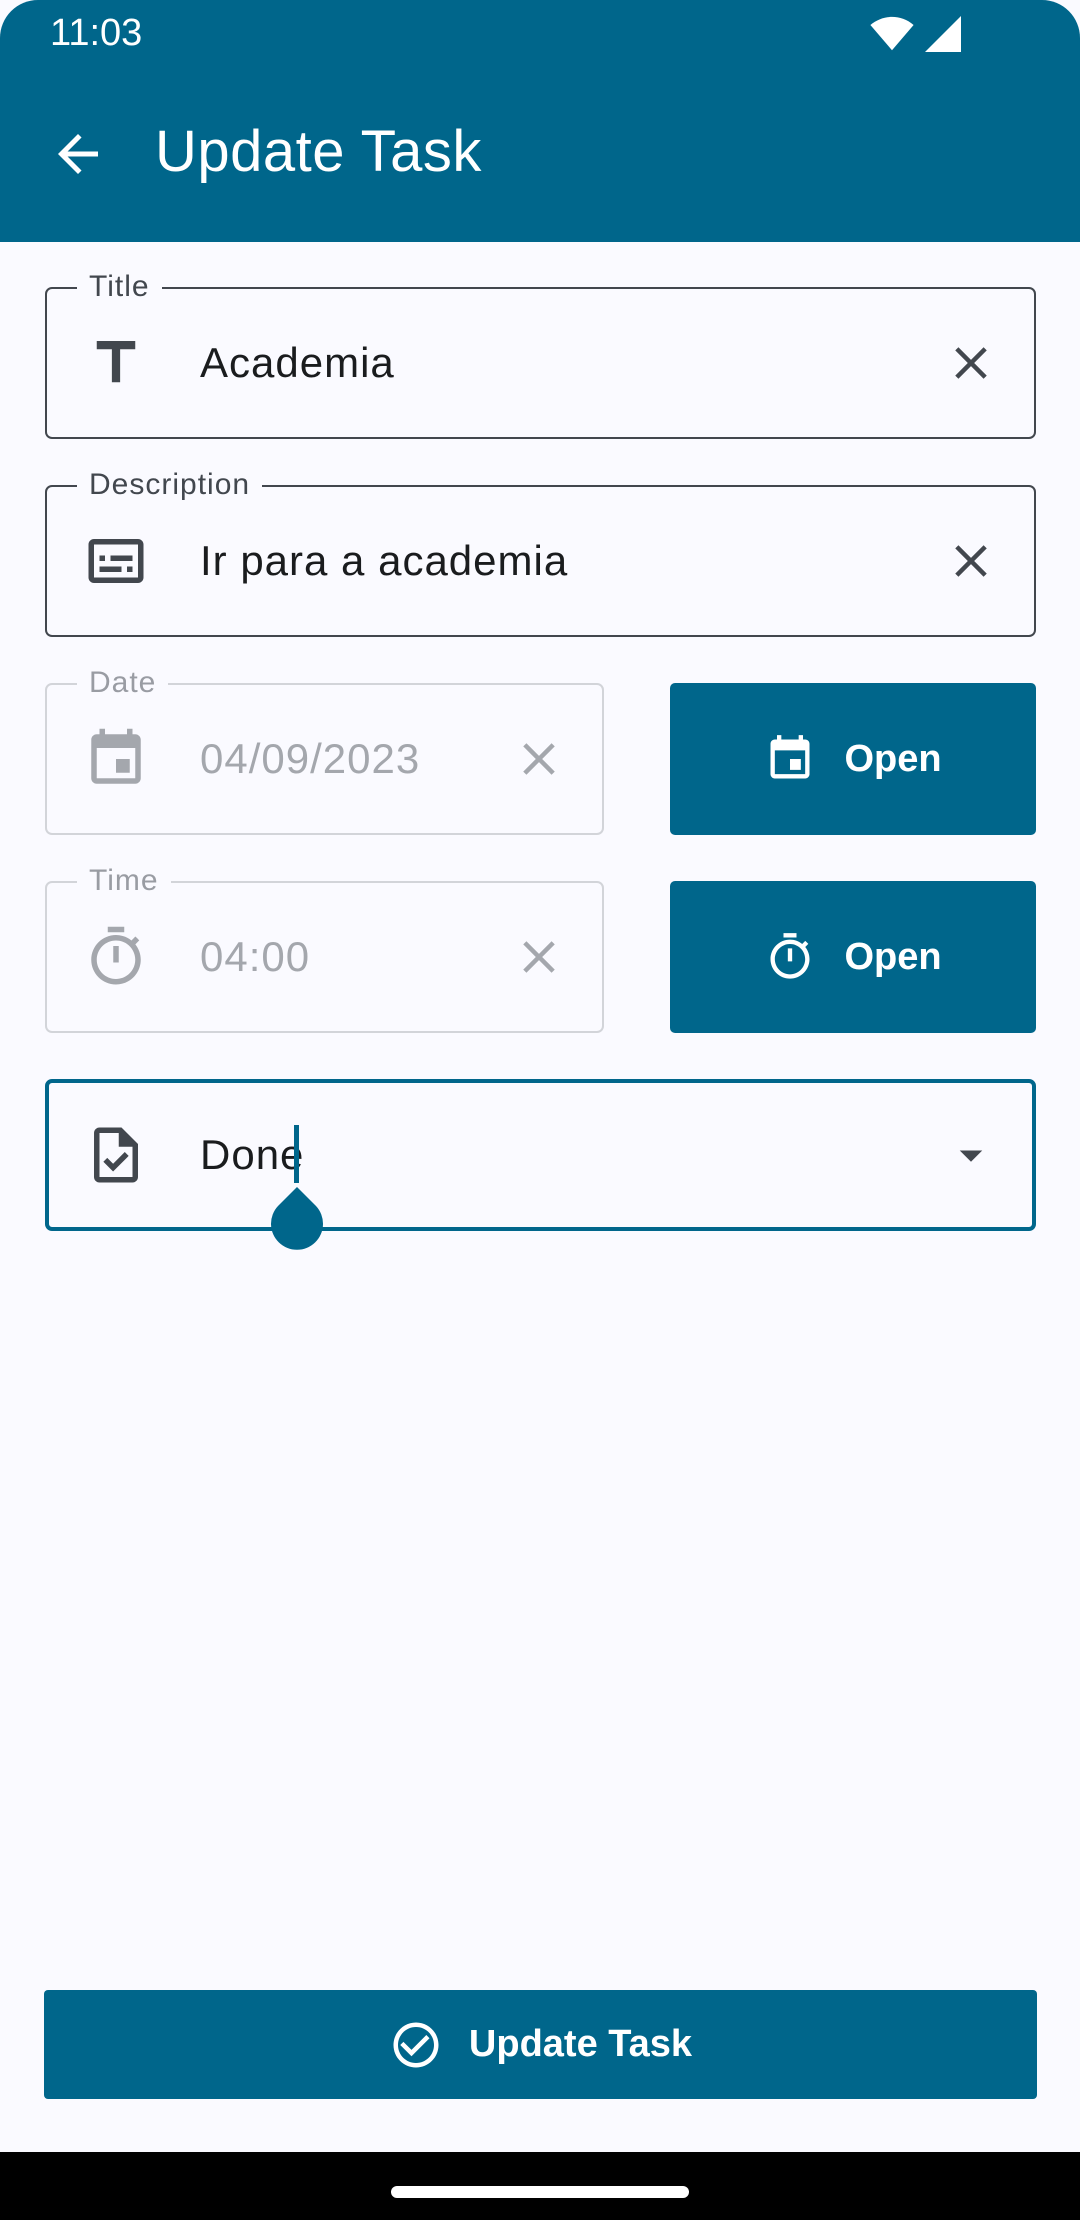  Describe the element at coordinates (297, 1220) in the screenshot. I see `cursor-handle` at that location.